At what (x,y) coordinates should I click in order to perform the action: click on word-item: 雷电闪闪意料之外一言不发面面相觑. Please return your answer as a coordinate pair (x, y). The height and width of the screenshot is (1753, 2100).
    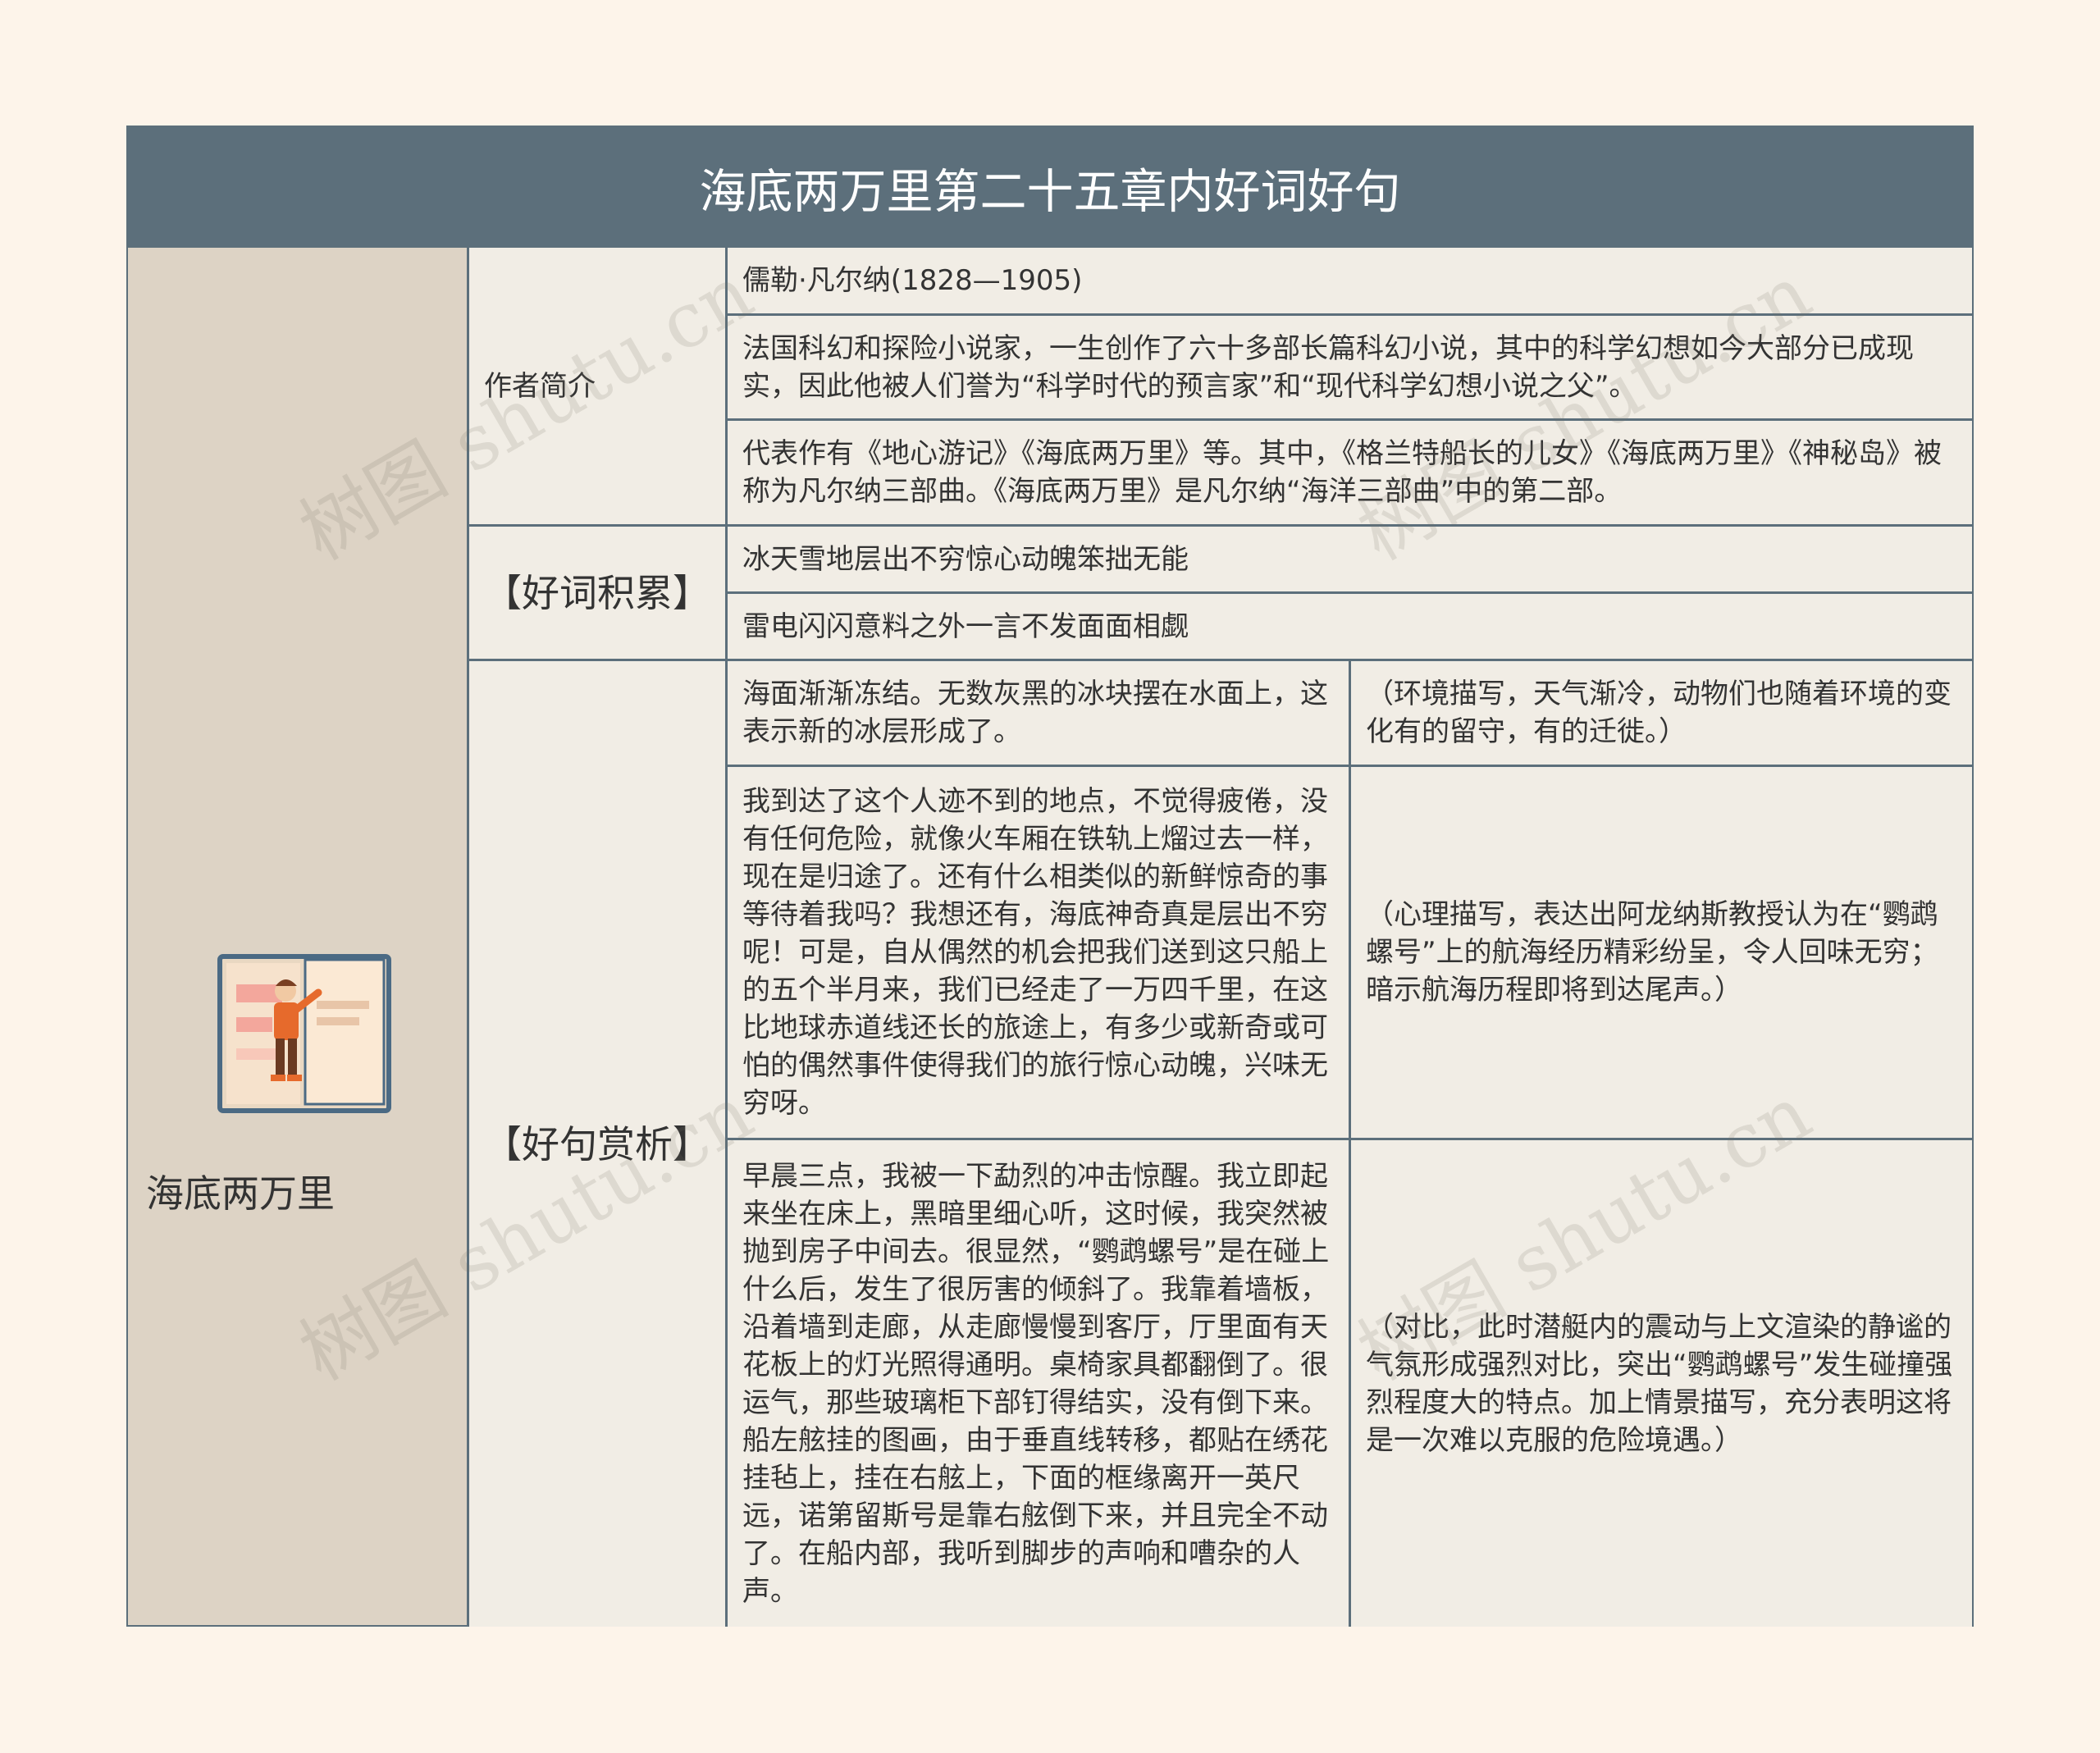
    Looking at the image, I should click on (1350, 627).